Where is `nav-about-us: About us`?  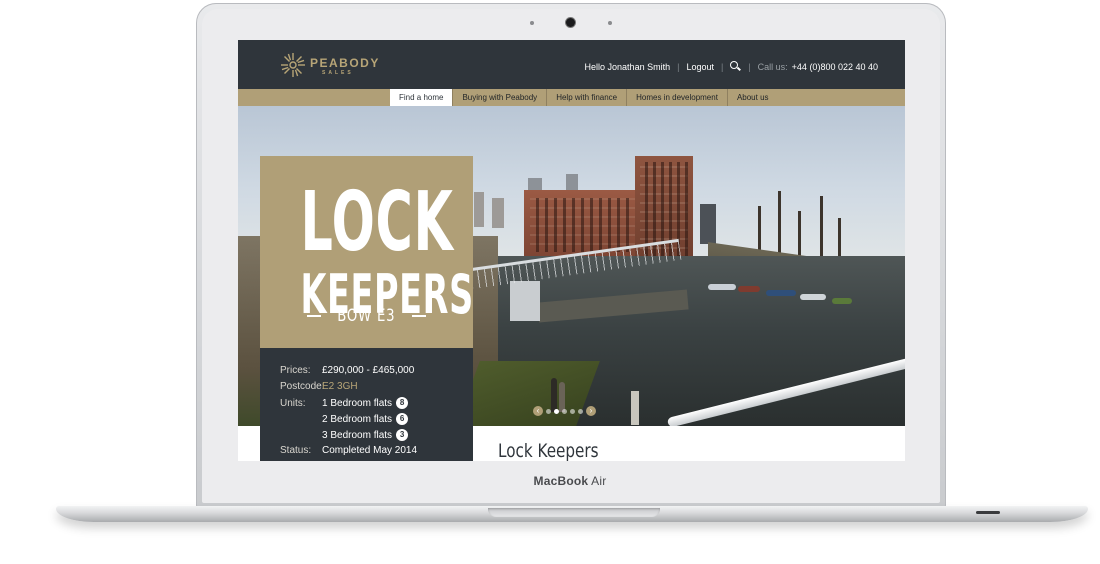 nav-about-us: About us is located at coordinates (752, 97).